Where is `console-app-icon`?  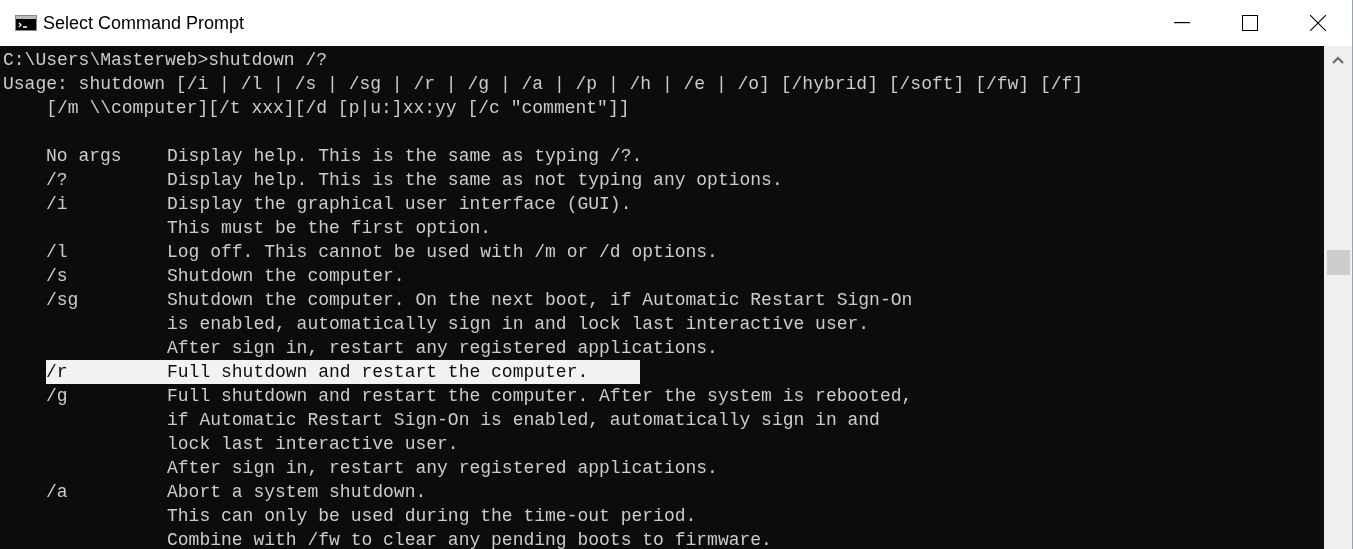
console-app-icon is located at coordinates (26, 23).